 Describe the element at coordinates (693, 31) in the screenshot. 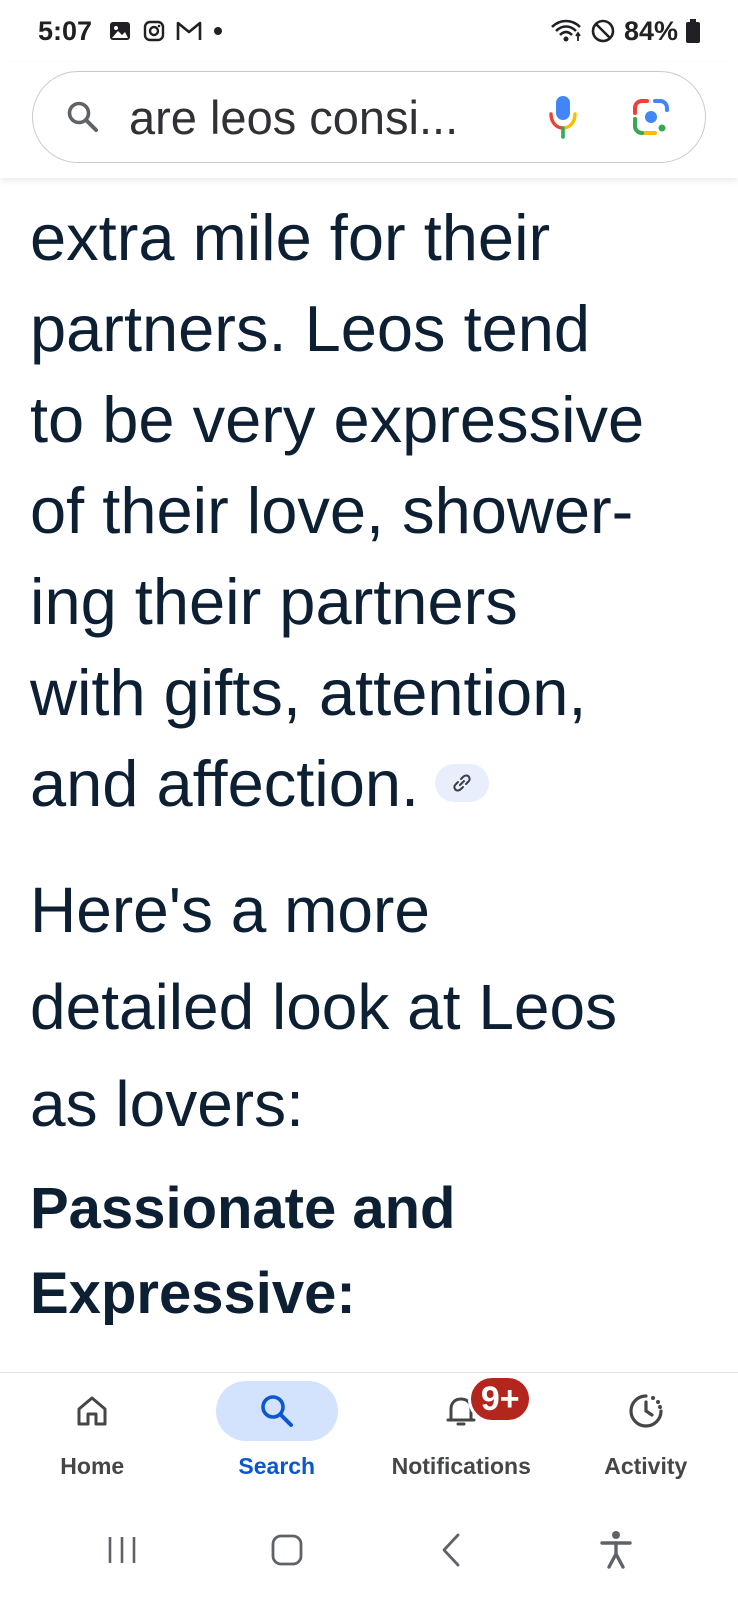

I see `battery-icon` at that location.